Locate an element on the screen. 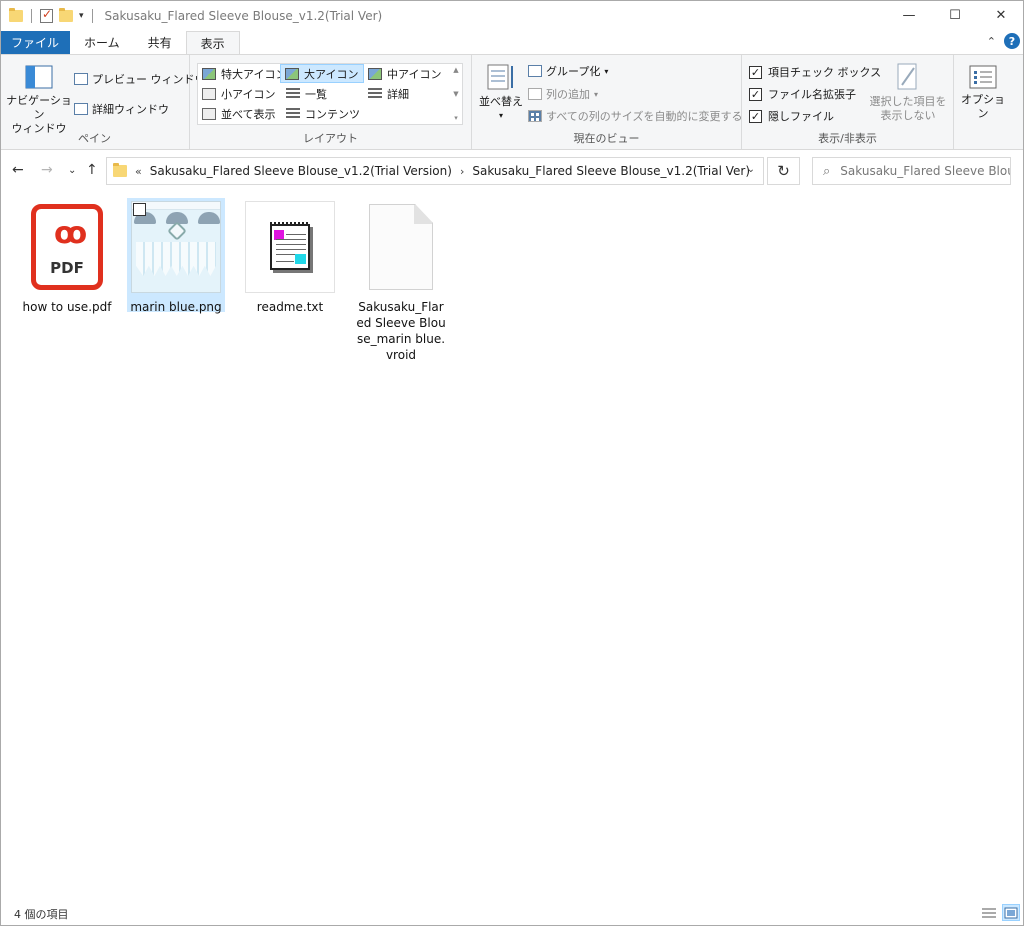 Image resolution: width=1024 pixels, height=926 pixels. quick-access-toolbar: ▾ is located at coordinates (47, 15).